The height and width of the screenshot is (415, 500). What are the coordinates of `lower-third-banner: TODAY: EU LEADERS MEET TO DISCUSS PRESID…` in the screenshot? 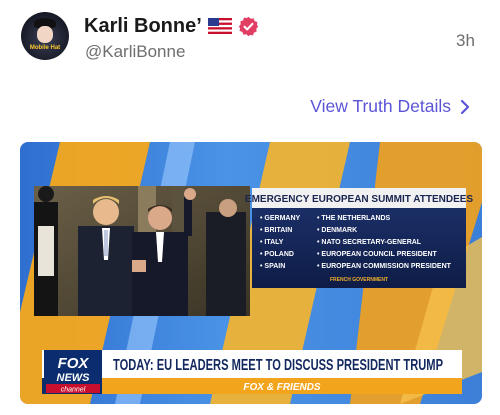 It's located at (252, 372).